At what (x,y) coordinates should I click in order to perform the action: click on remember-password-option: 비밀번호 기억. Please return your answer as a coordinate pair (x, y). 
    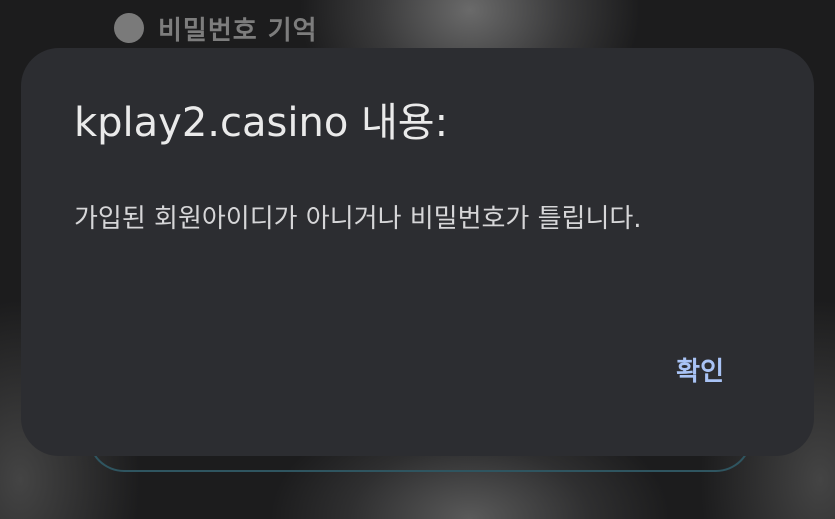
    Looking at the image, I should click on (216, 28).